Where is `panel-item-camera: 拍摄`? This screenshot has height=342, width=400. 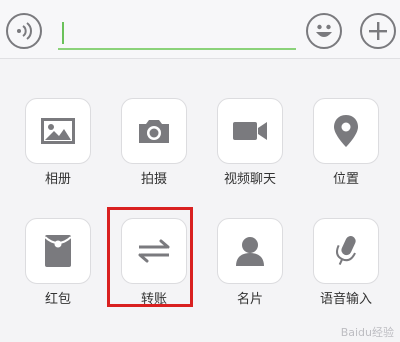
panel-item-camera: 拍摄 is located at coordinates (154, 143).